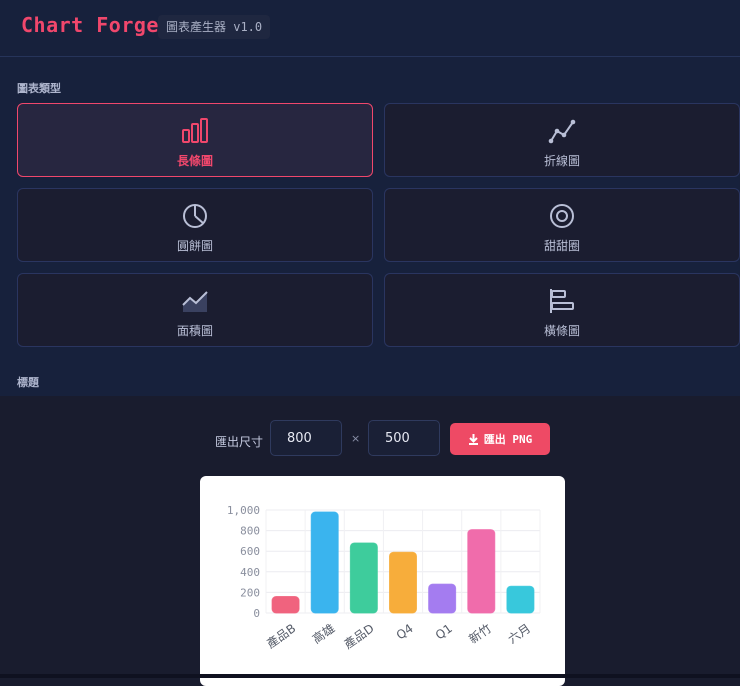 This screenshot has width=740, height=686. I want to click on y-tick-label: 0, so click(256, 613).